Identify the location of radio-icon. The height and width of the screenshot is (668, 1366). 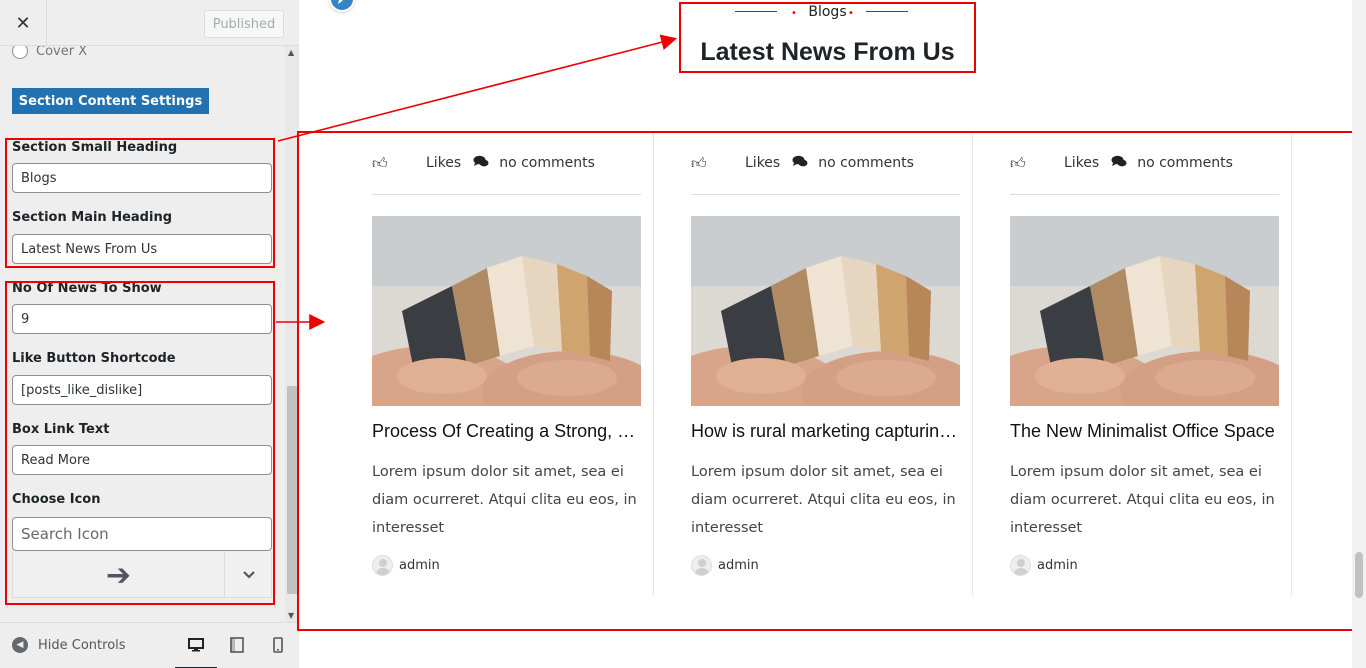
(20, 52).